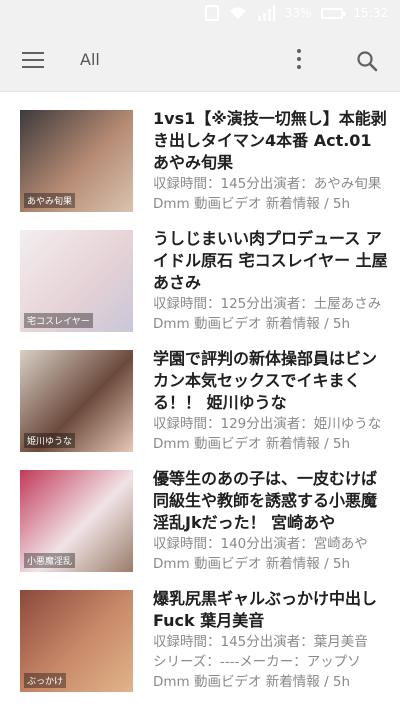 The height and width of the screenshot is (711, 400). What do you see at coordinates (58, 320) in the screenshot?
I see `thumbnail-caption: 宅コスレイヤー` at bounding box center [58, 320].